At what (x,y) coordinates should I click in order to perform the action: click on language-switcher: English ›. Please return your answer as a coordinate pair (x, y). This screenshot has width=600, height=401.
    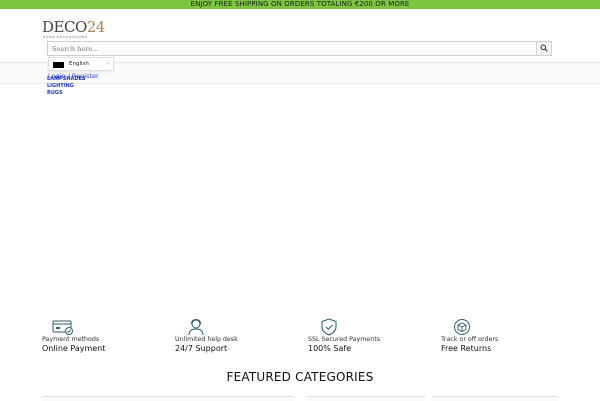
    Looking at the image, I should click on (81, 64).